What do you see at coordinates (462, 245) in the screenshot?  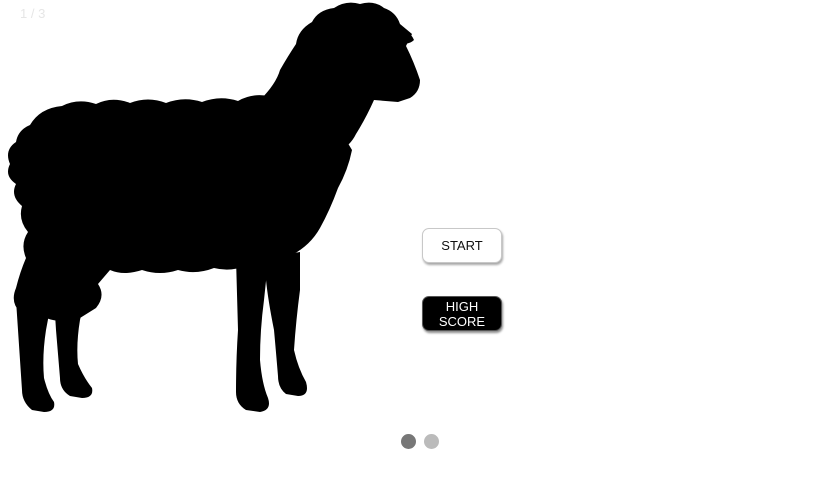 I see `start-button: START` at bounding box center [462, 245].